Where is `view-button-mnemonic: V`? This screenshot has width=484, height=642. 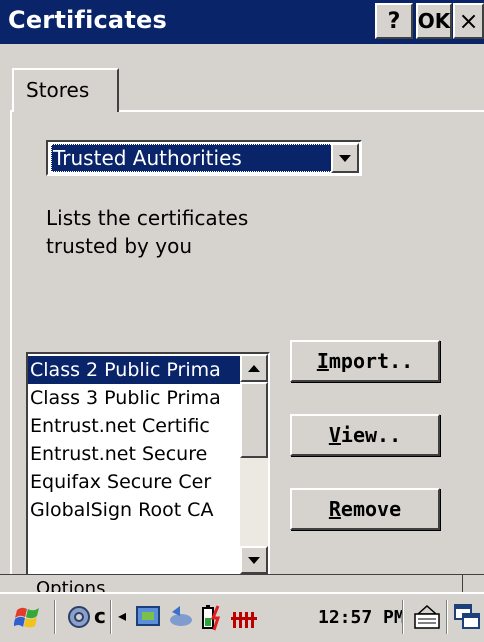 view-button-mnemonic: V is located at coordinates (334, 435).